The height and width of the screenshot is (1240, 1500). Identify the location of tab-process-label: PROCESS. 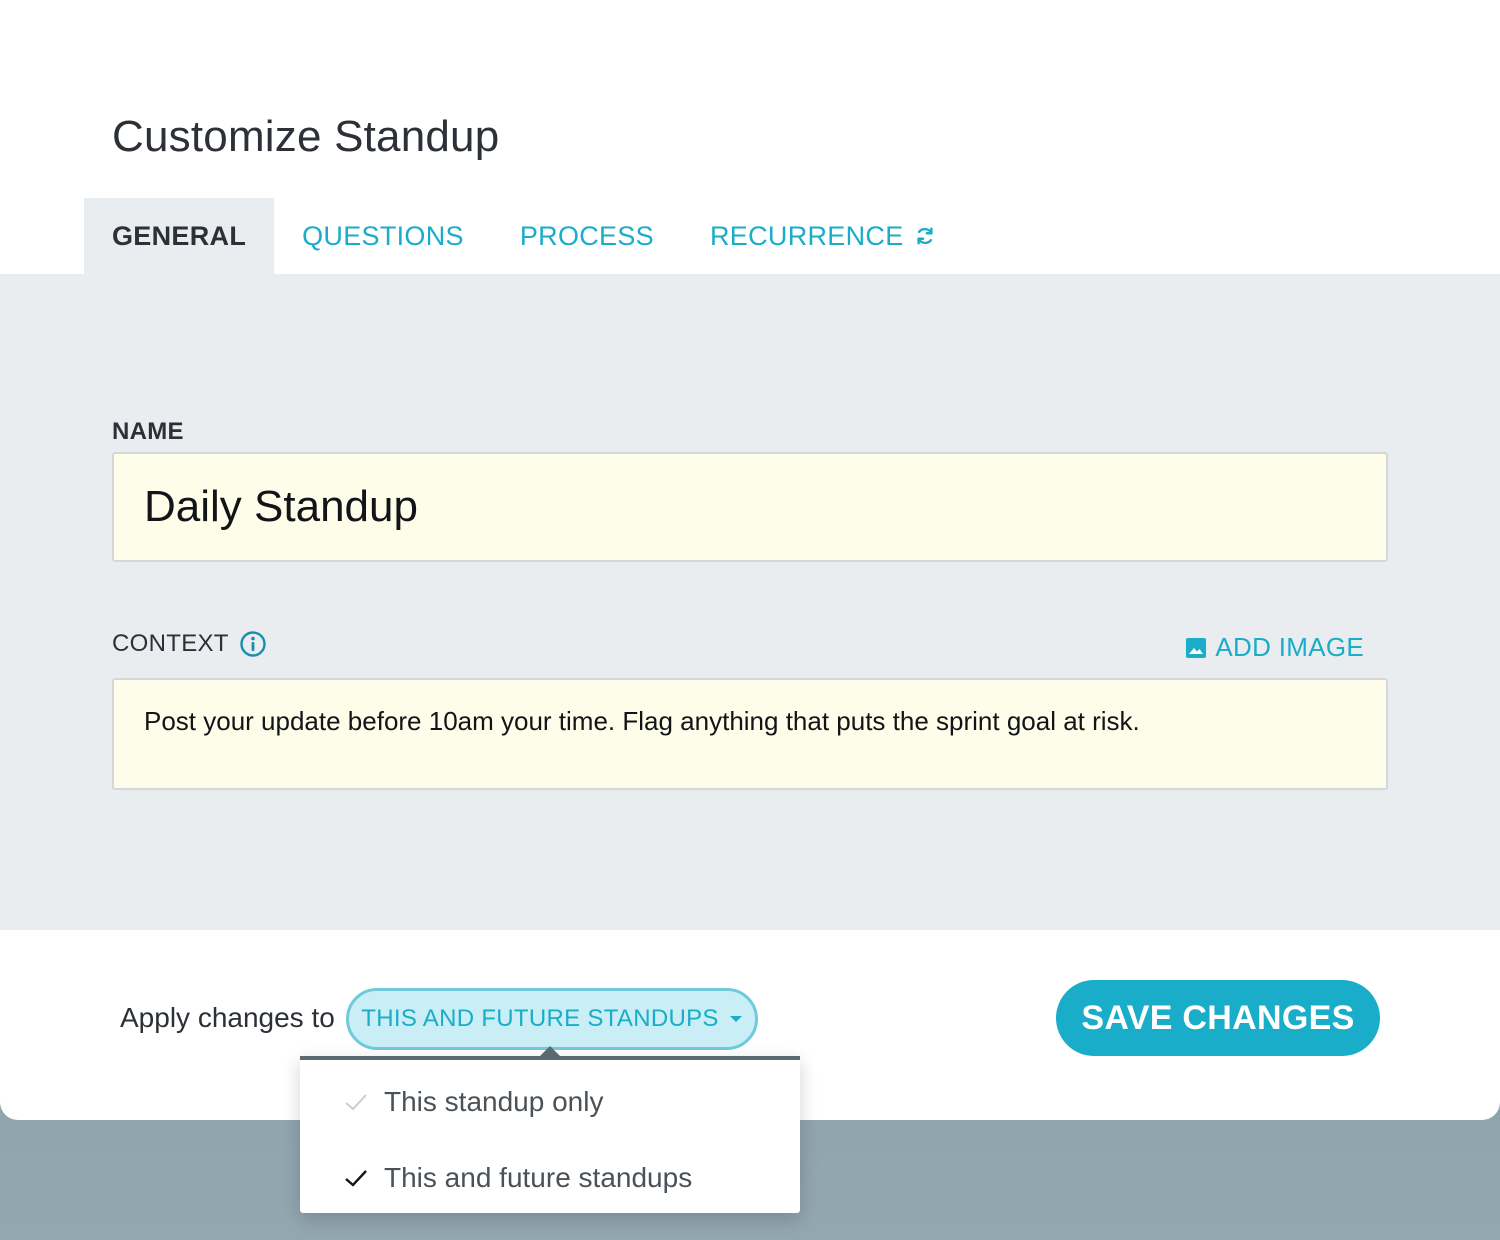
(586, 235).